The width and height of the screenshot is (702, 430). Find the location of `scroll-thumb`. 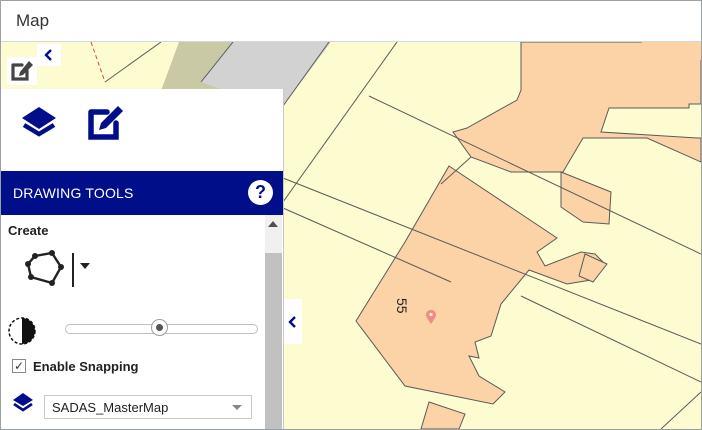

scroll-thumb is located at coordinates (273, 341).